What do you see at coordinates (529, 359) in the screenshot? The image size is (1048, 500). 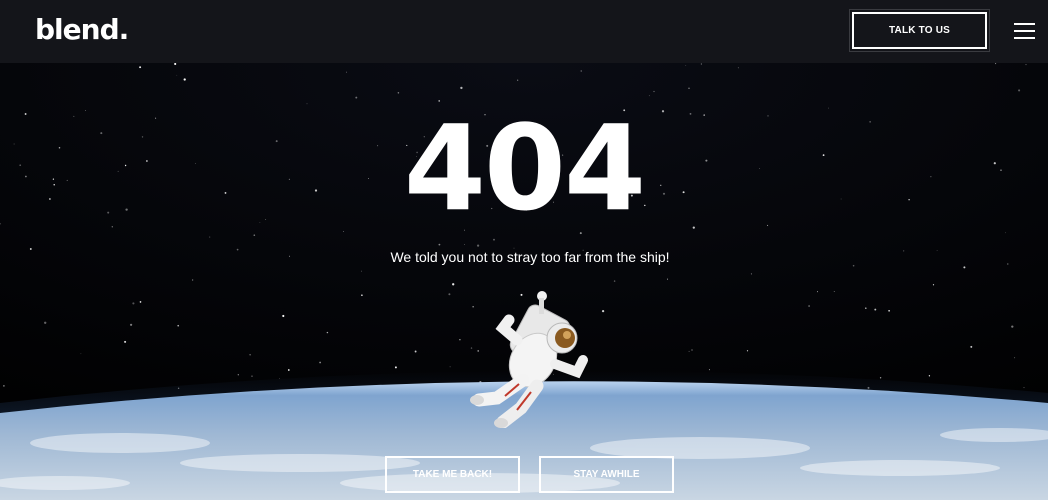 I see `astronaut-illustration` at bounding box center [529, 359].